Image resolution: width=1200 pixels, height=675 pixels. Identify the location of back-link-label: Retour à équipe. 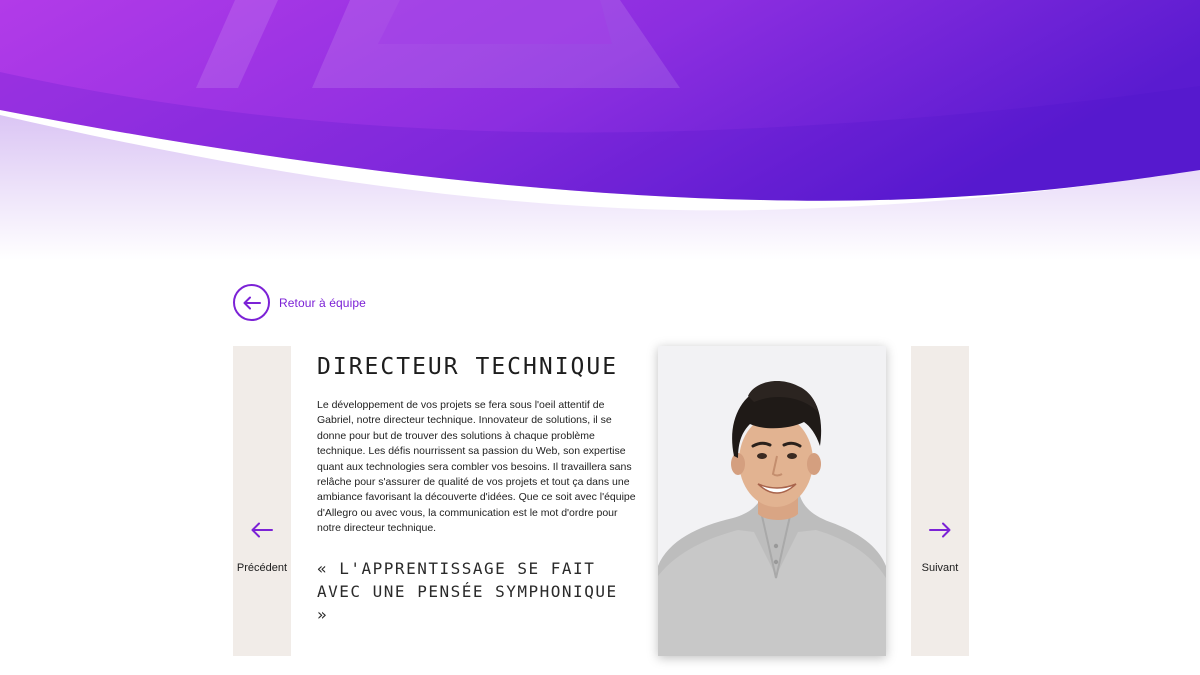
(322, 302).